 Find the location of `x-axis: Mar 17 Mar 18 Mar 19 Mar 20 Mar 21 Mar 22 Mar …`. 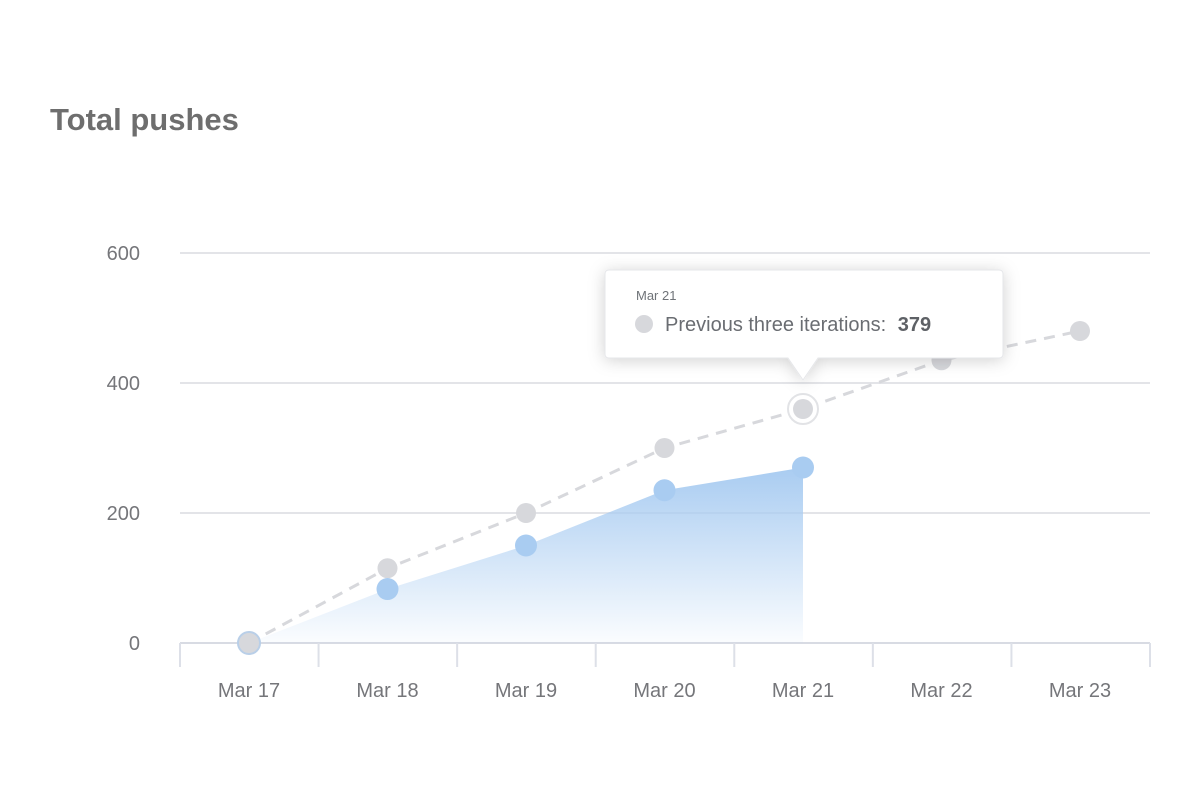

x-axis: Mar 17 Mar 18 Mar 19 Mar 20 Mar 21 Mar 22 Mar … is located at coordinates (665, 672).